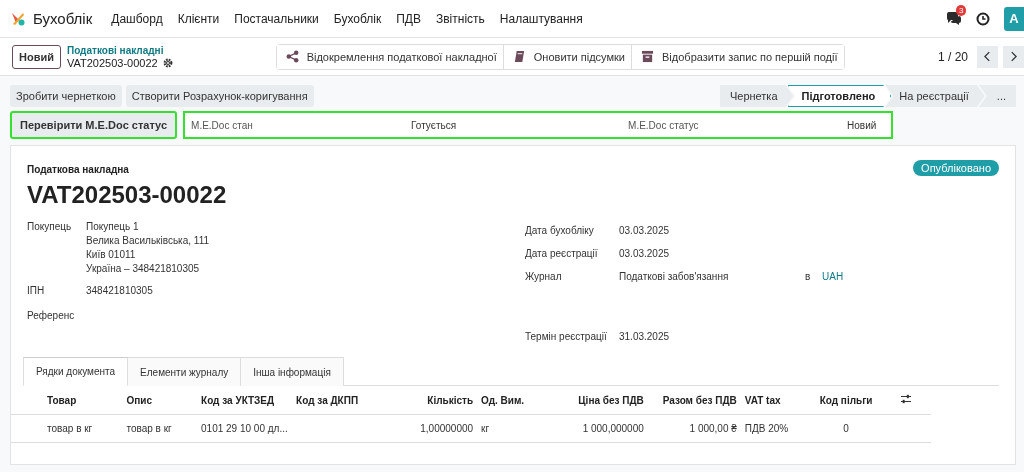 The height and width of the screenshot is (472, 1024). Describe the element at coordinates (541, 18) in the screenshot. I see `menu-item: Налаштування` at that location.